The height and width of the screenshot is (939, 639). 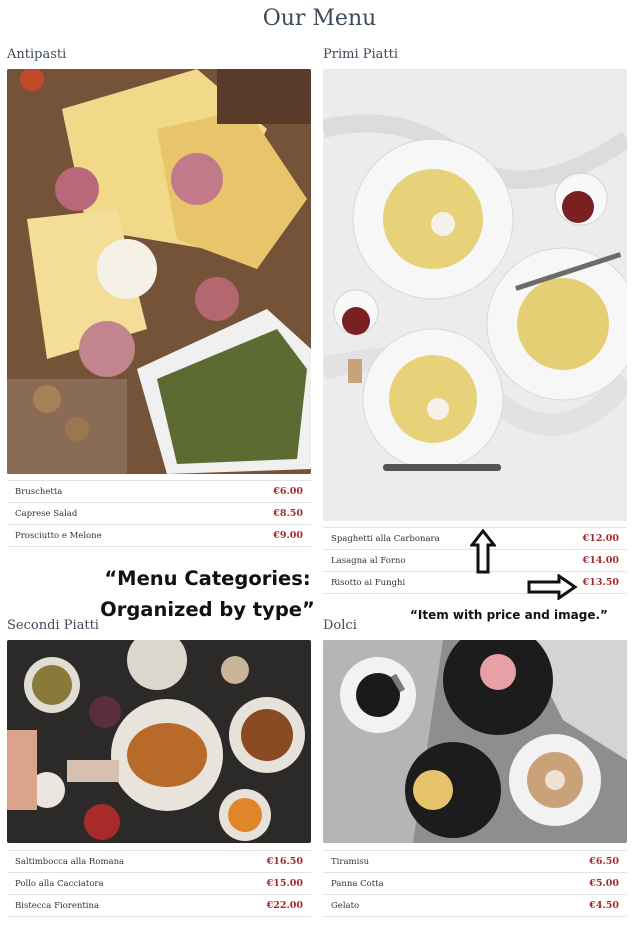 I want to click on list-item: Prosciutto e Melone €9.00, so click(x=159, y=536).